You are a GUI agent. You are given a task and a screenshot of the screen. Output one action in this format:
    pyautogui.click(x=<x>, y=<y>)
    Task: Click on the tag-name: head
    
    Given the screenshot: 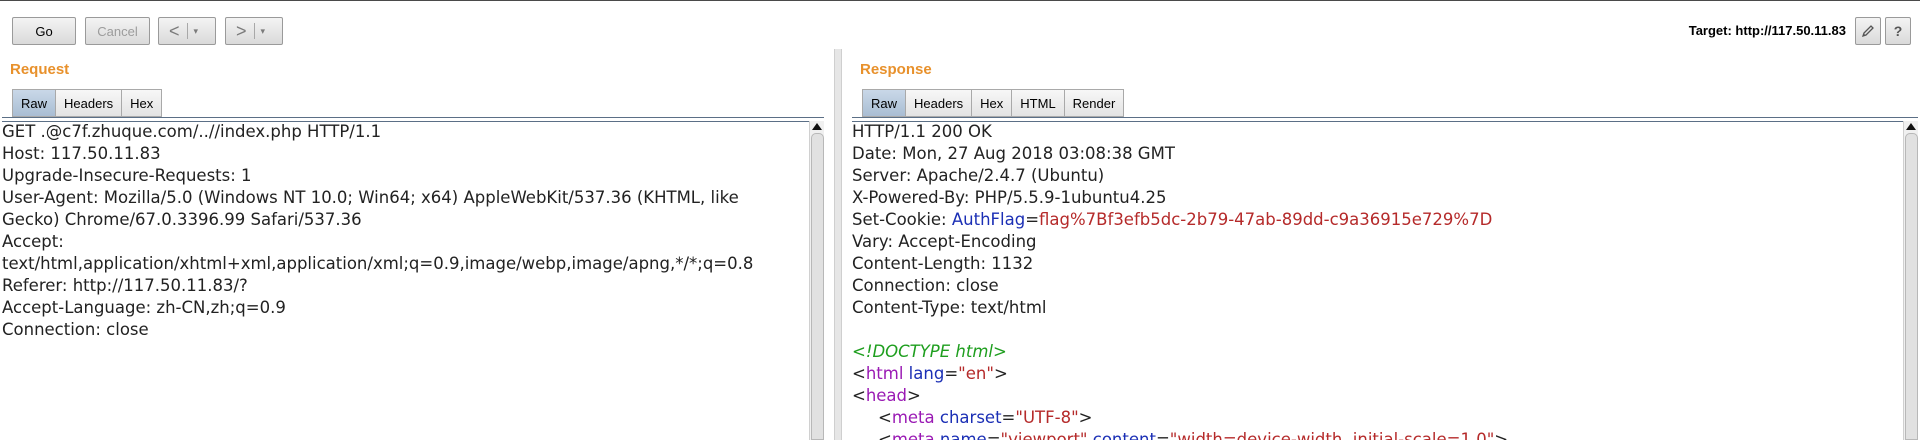 What is the action you would take?
    pyautogui.click(x=886, y=395)
    